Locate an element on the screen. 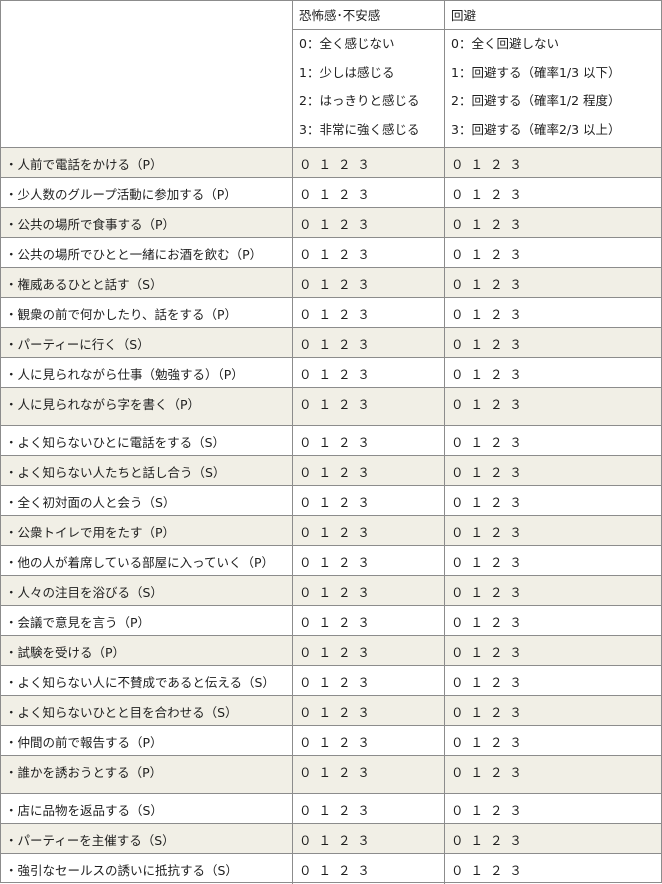 This screenshot has width=662, height=884. situation-label: ・よく知らない人に不賛成であると伝える（S） is located at coordinates (147, 680).